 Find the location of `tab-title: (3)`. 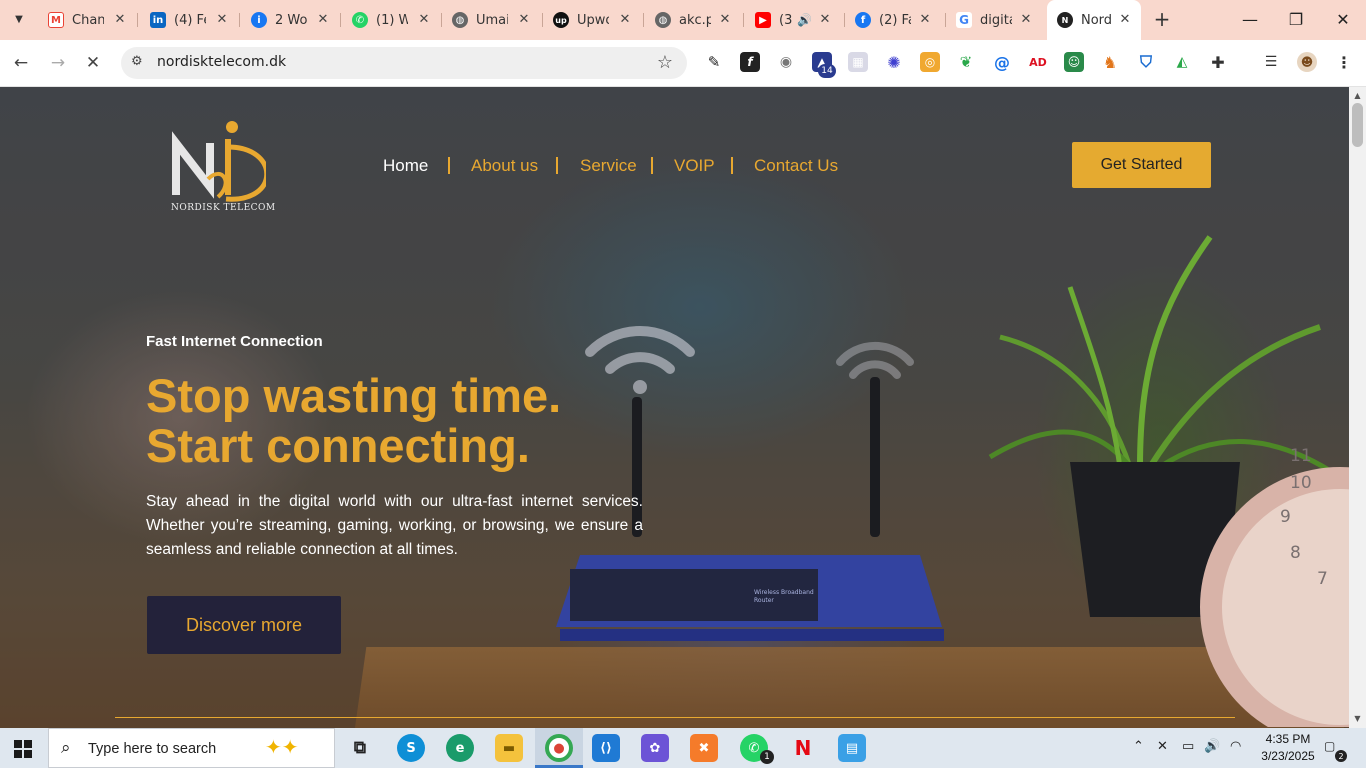

tab-title: (3) is located at coordinates (786, 20).